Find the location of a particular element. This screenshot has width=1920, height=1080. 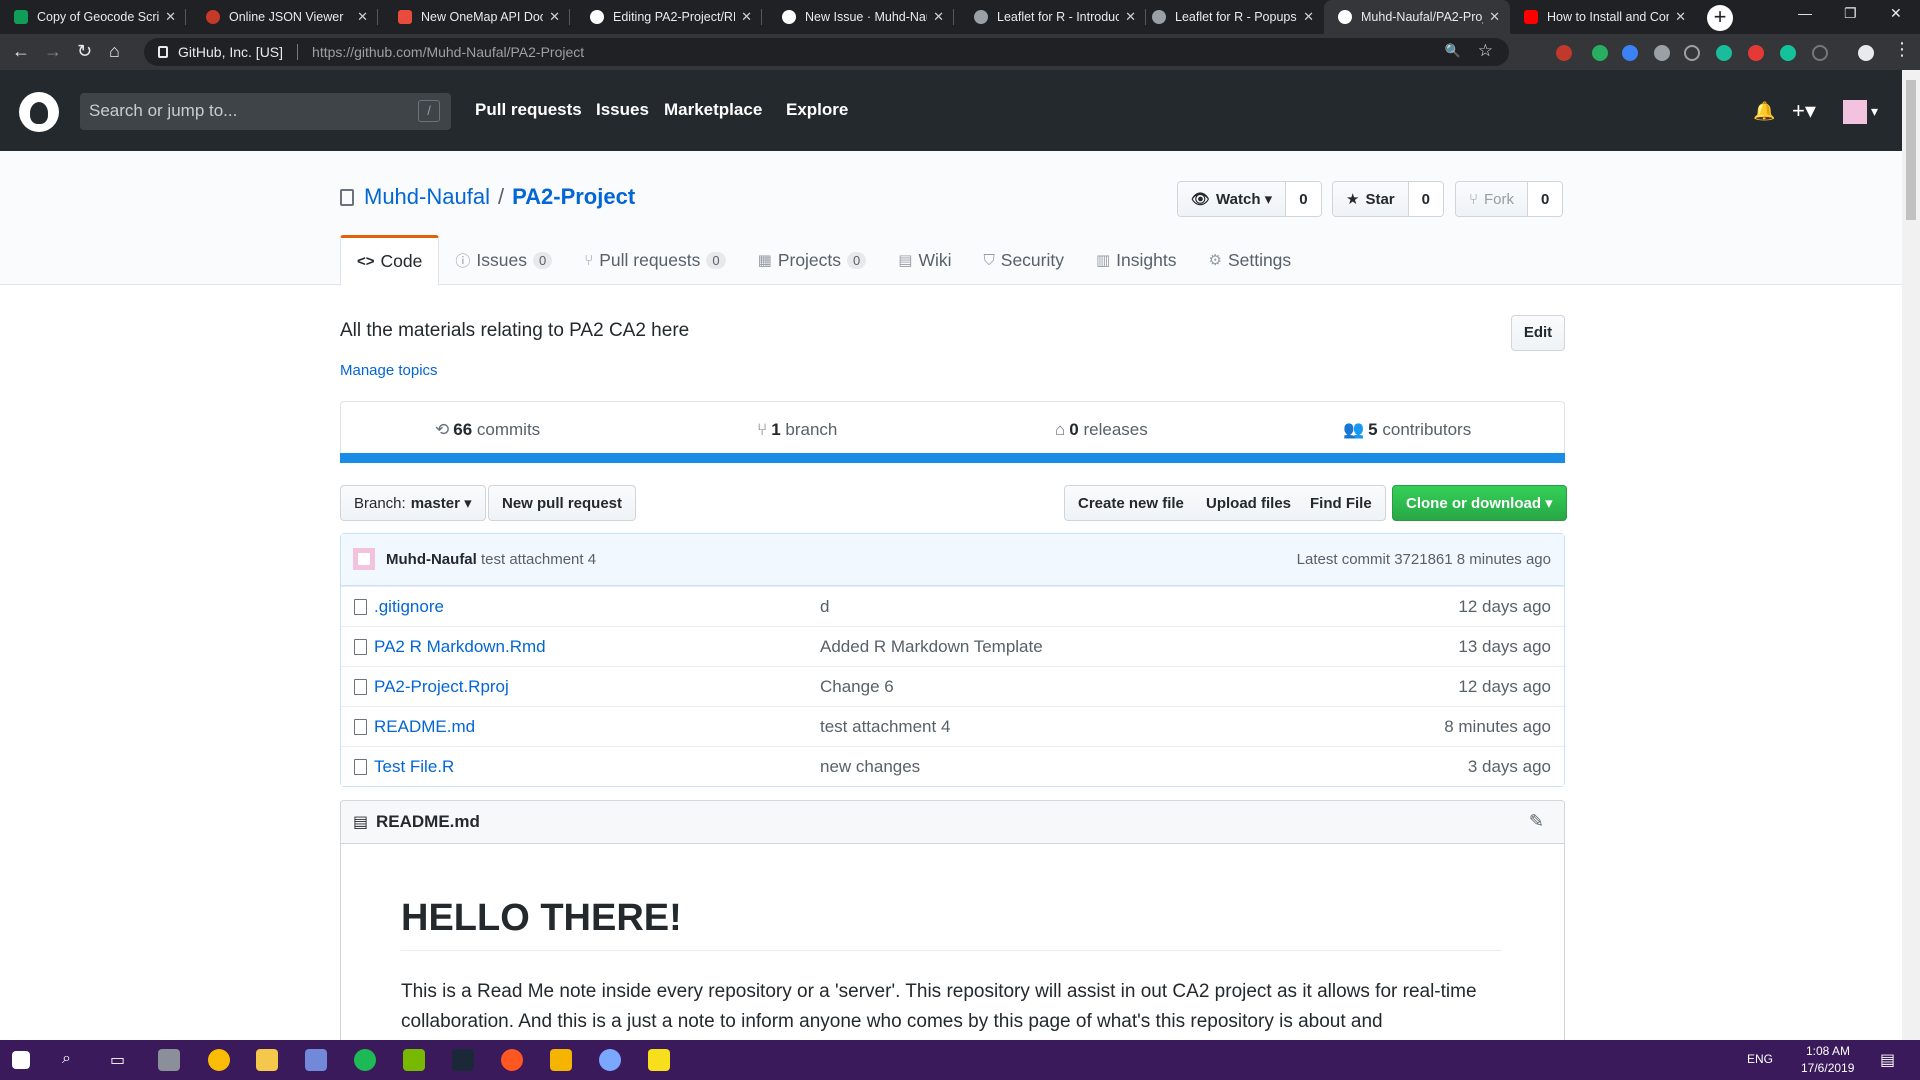

new-pull-request-button: New pull request is located at coordinates (562, 503).